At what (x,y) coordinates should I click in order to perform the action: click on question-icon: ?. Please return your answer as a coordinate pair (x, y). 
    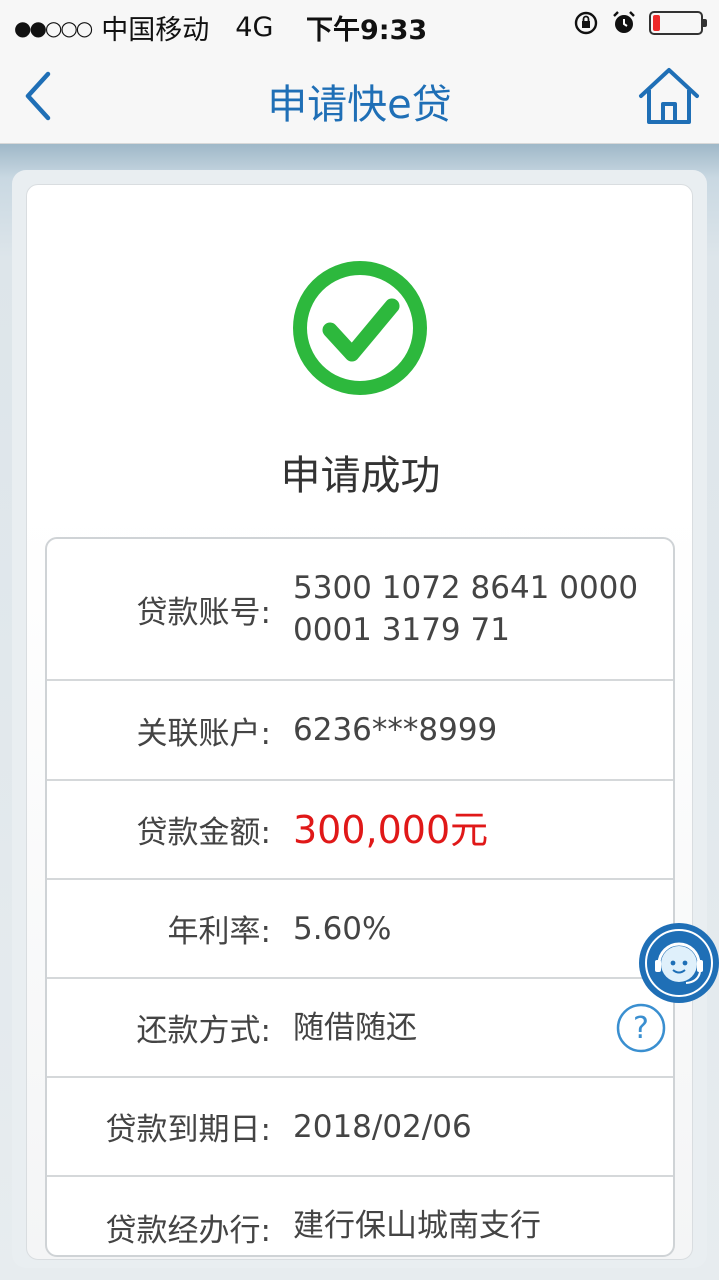
    Looking at the image, I should click on (641, 1028).